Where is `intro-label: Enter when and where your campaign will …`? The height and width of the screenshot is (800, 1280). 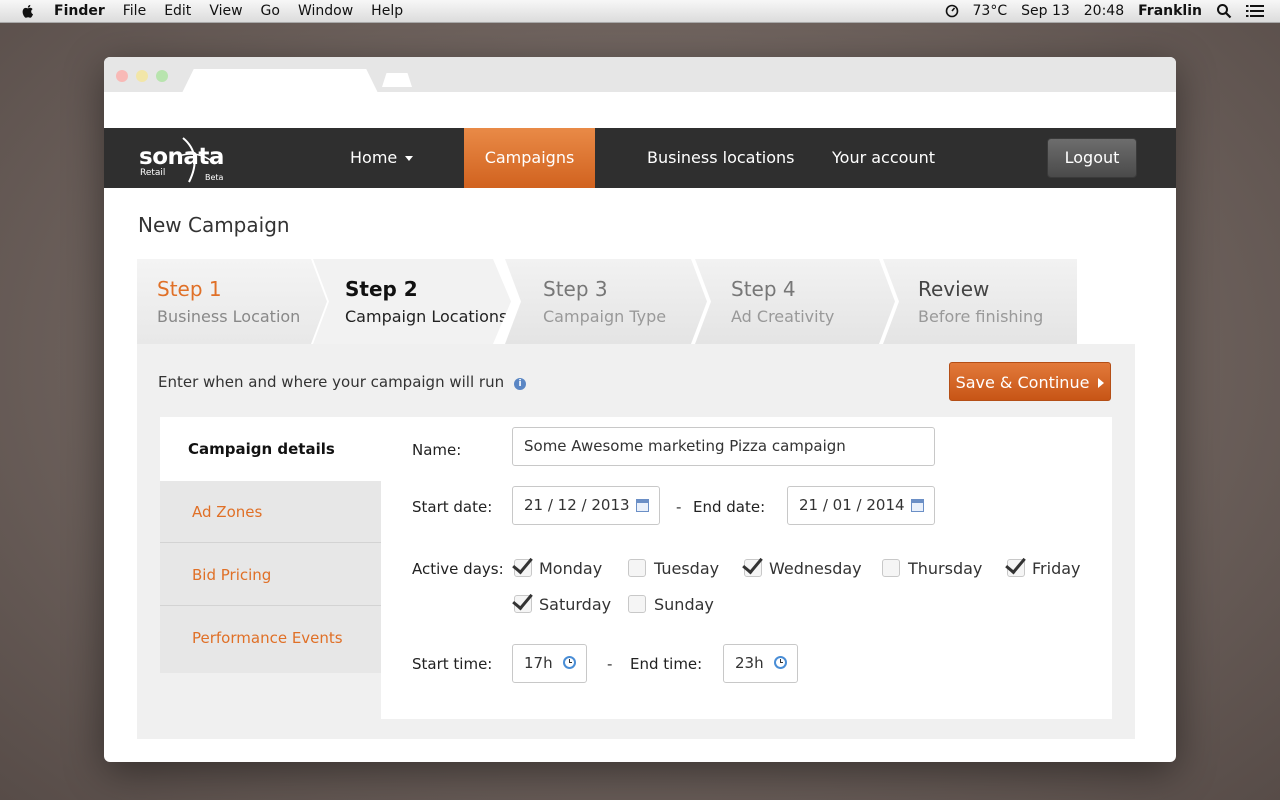
intro-label: Enter when and where your campaign will … is located at coordinates (331, 382).